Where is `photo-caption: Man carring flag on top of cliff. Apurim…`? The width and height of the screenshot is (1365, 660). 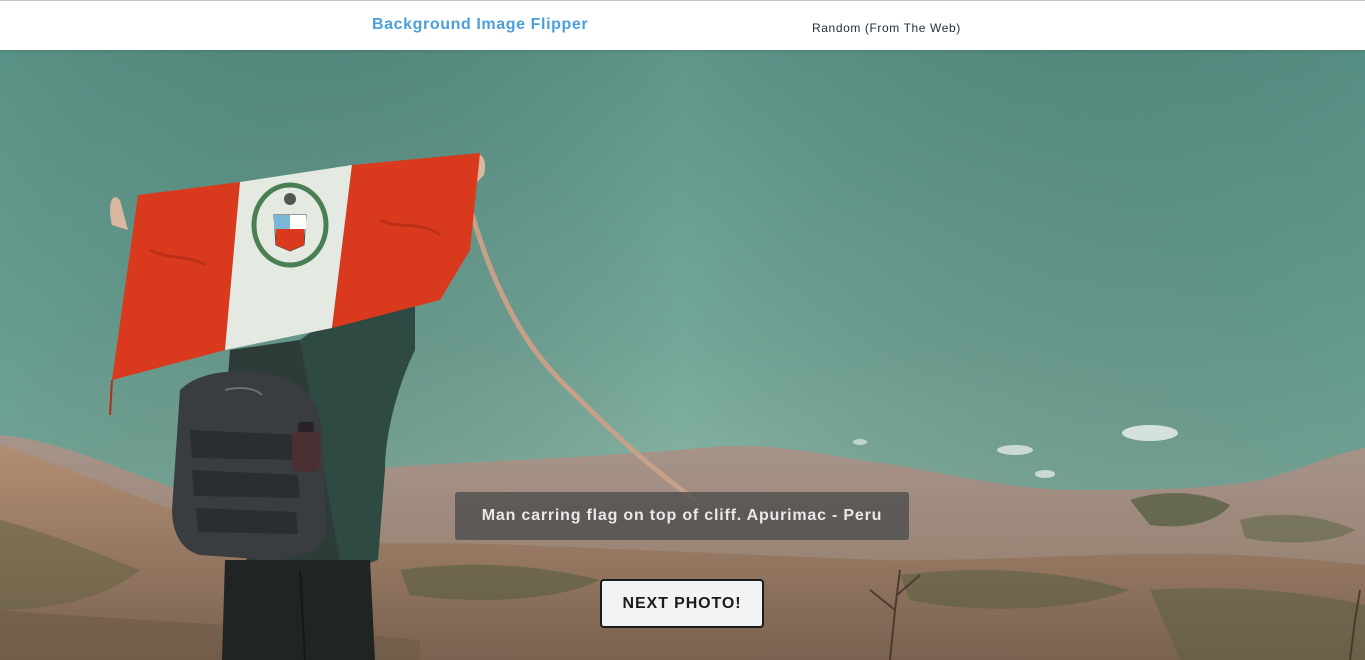
photo-caption: Man carring flag on top of cliff. Apurim… is located at coordinates (682, 516).